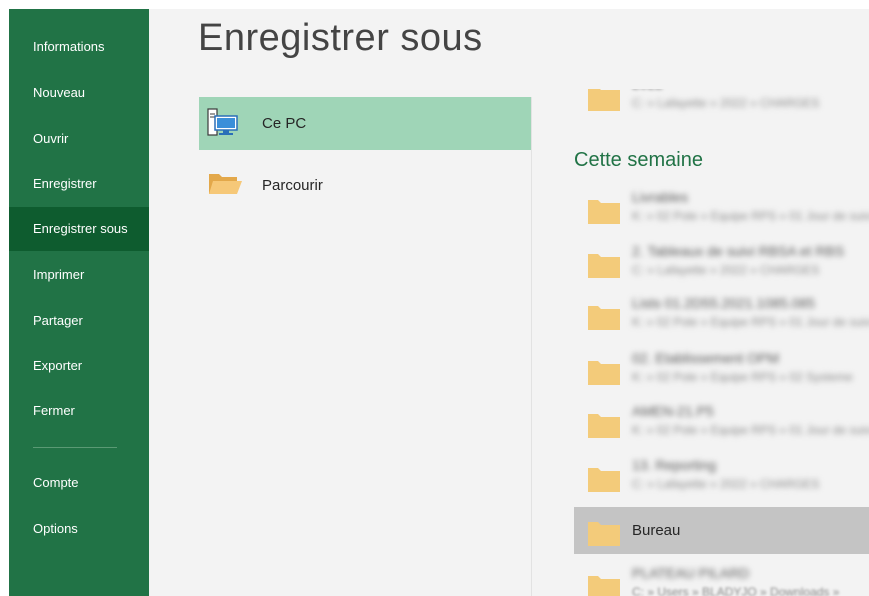  Describe the element at coordinates (79, 229) in the screenshot. I see `nav-enregistrer-sous: Enregistrer sous` at that location.